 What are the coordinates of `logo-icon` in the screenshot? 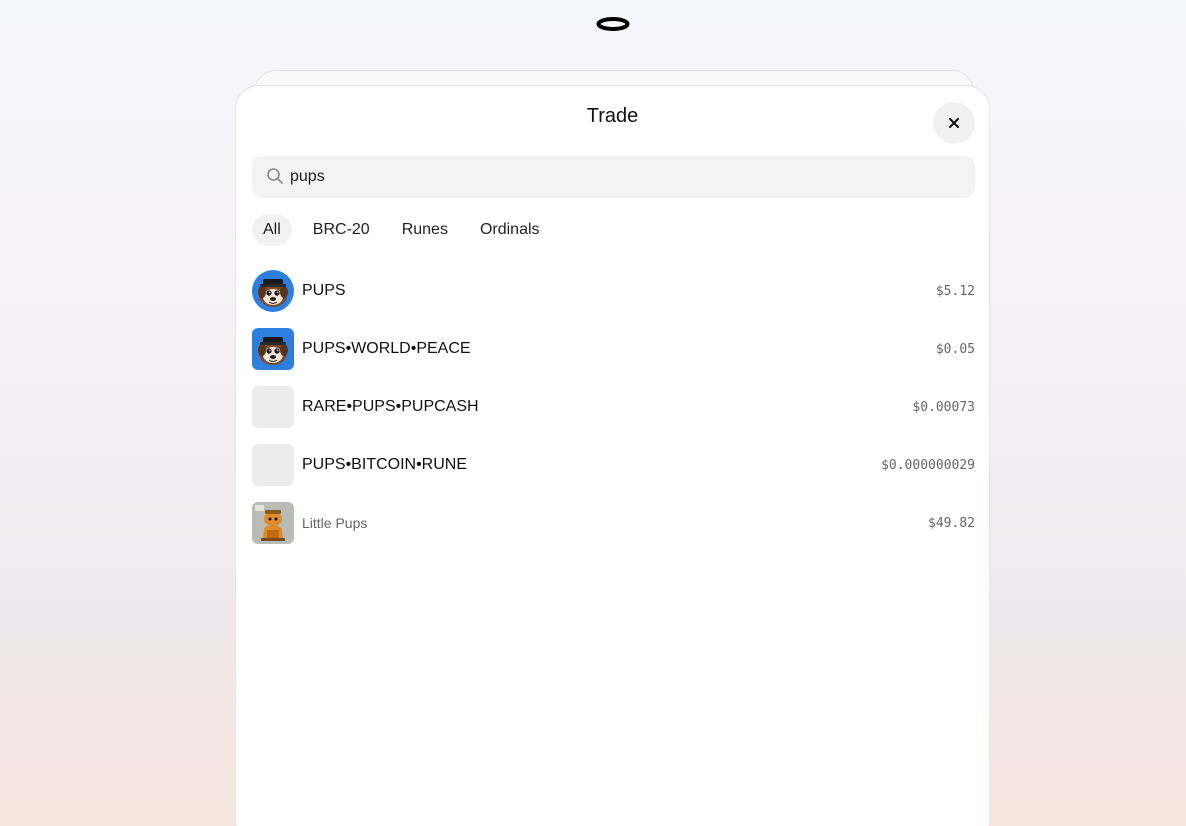 It's located at (613, 24).